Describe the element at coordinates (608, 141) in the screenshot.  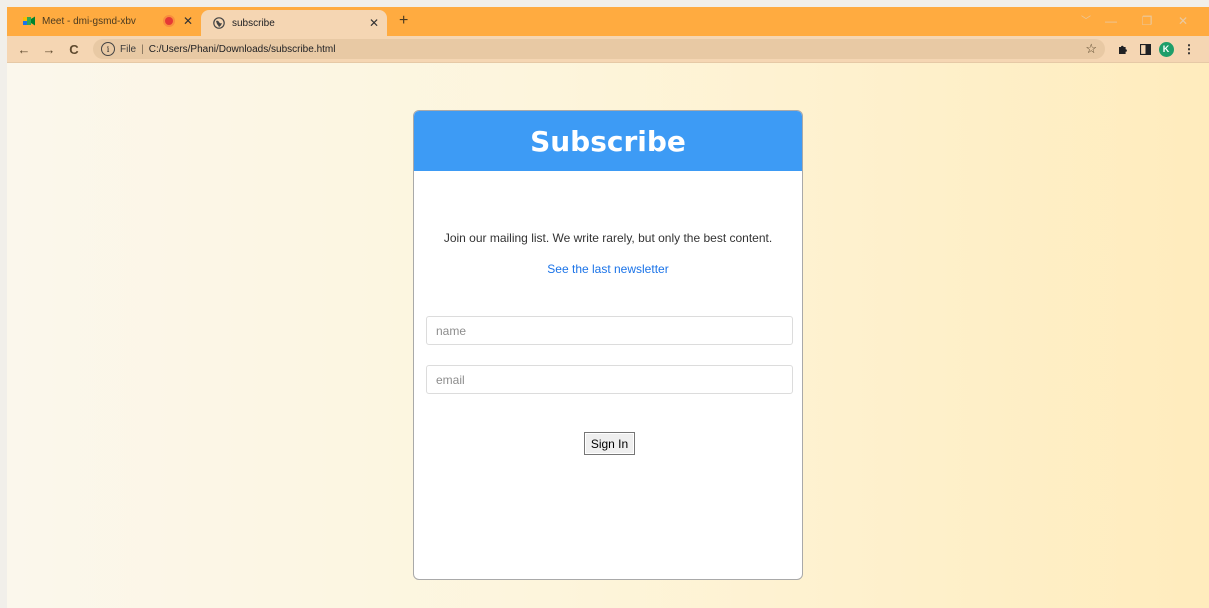
I see `card-title: Subscribe` at that location.